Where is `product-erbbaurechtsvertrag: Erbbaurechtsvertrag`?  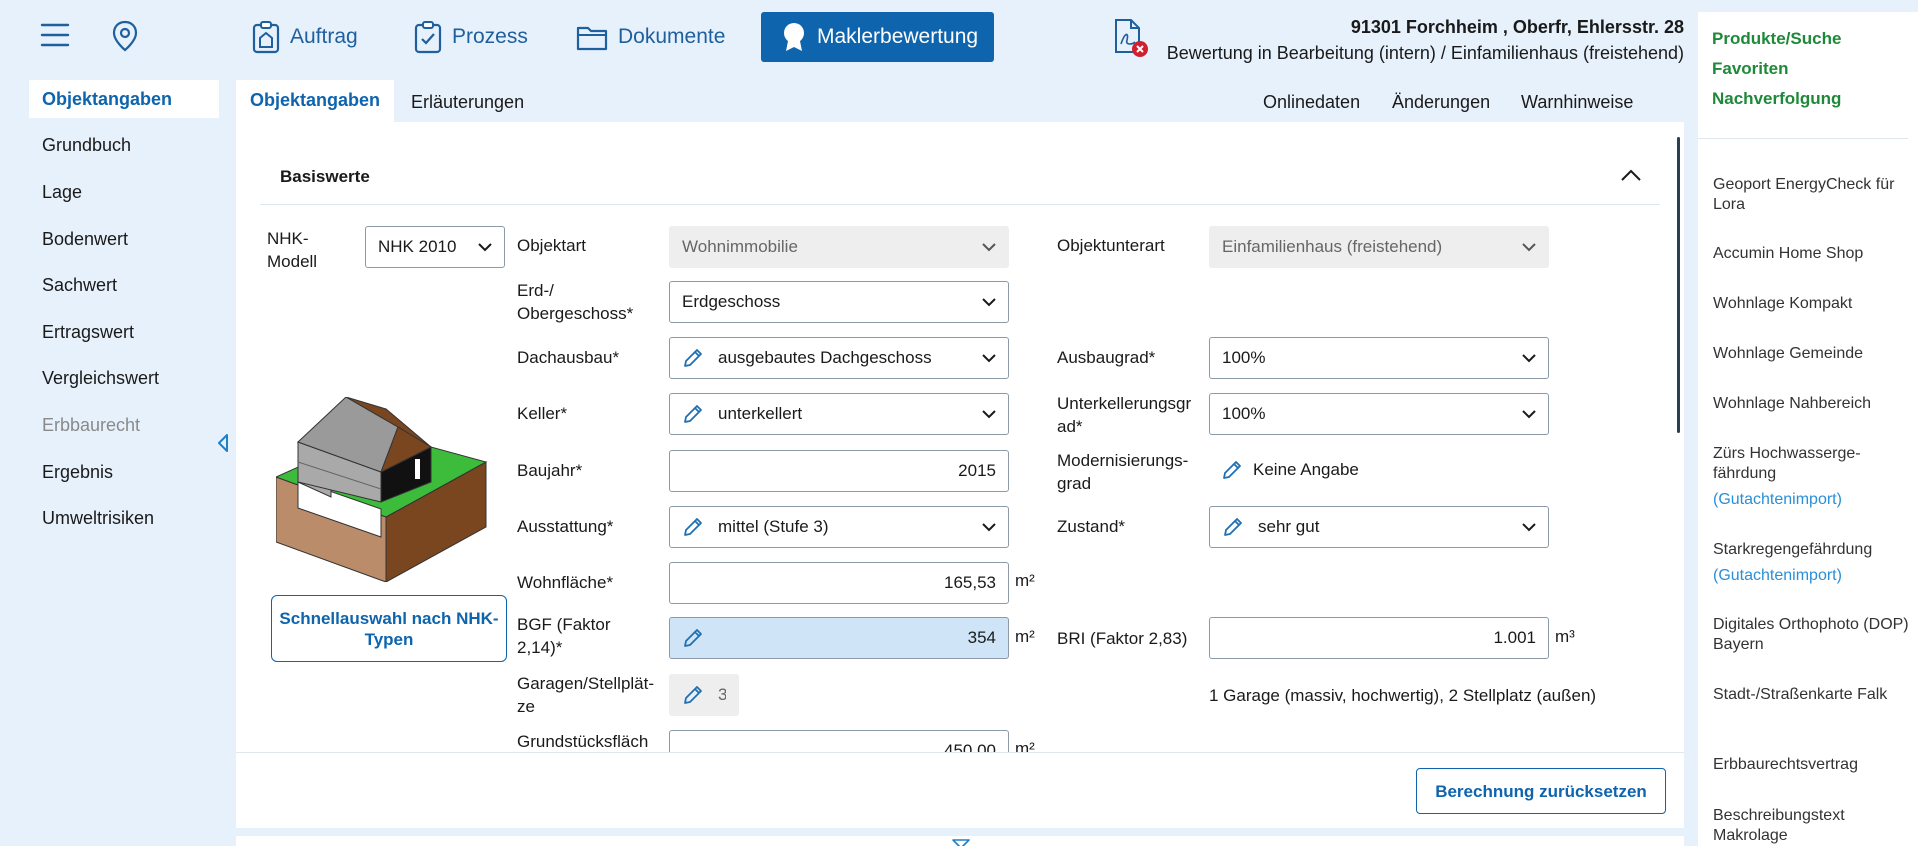 product-erbbaurechtsvertrag: Erbbaurechtsvertrag is located at coordinates (1813, 765).